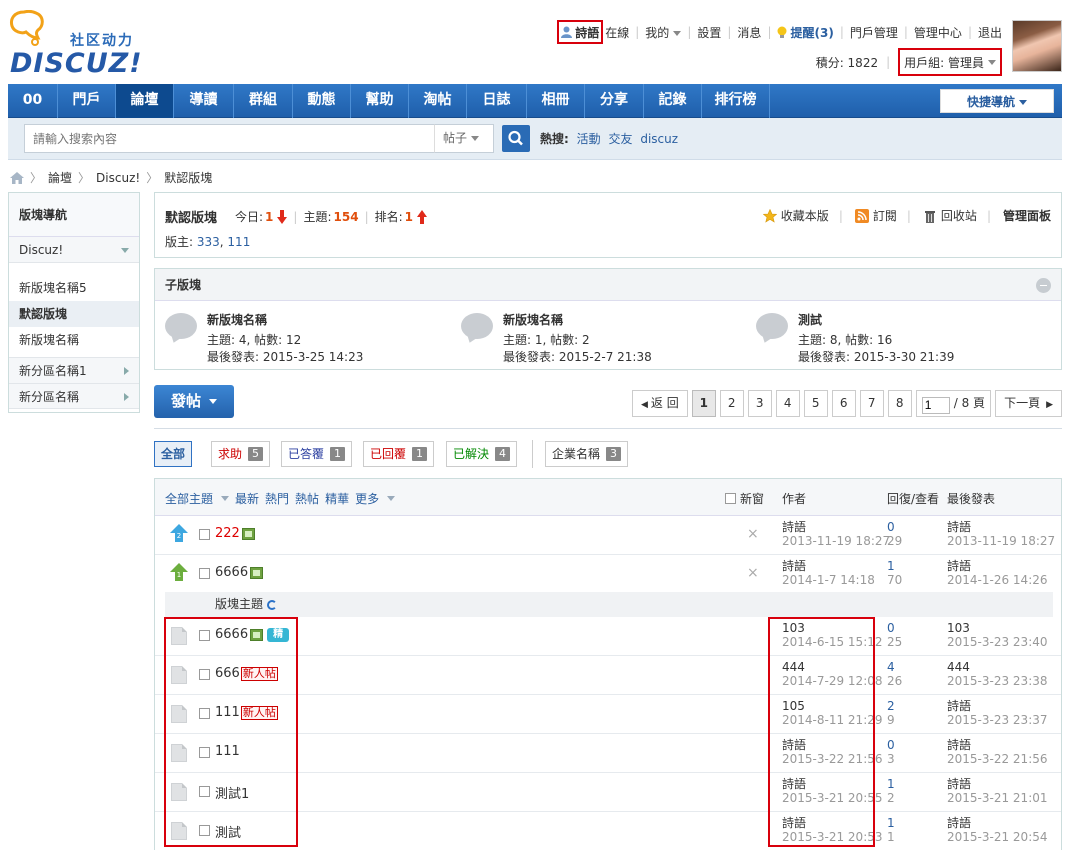 The height and width of the screenshot is (850, 1066). Describe the element at coordinates (997, 720) in the screenshot. I see `last-post-date: 2015-3-23 23:37` at that location.